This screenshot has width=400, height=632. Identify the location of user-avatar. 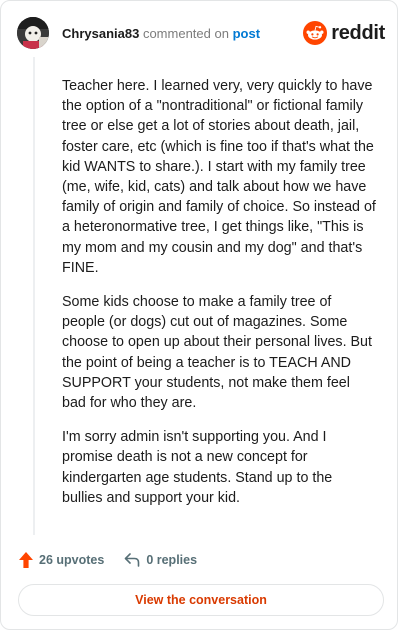
(33, 33).